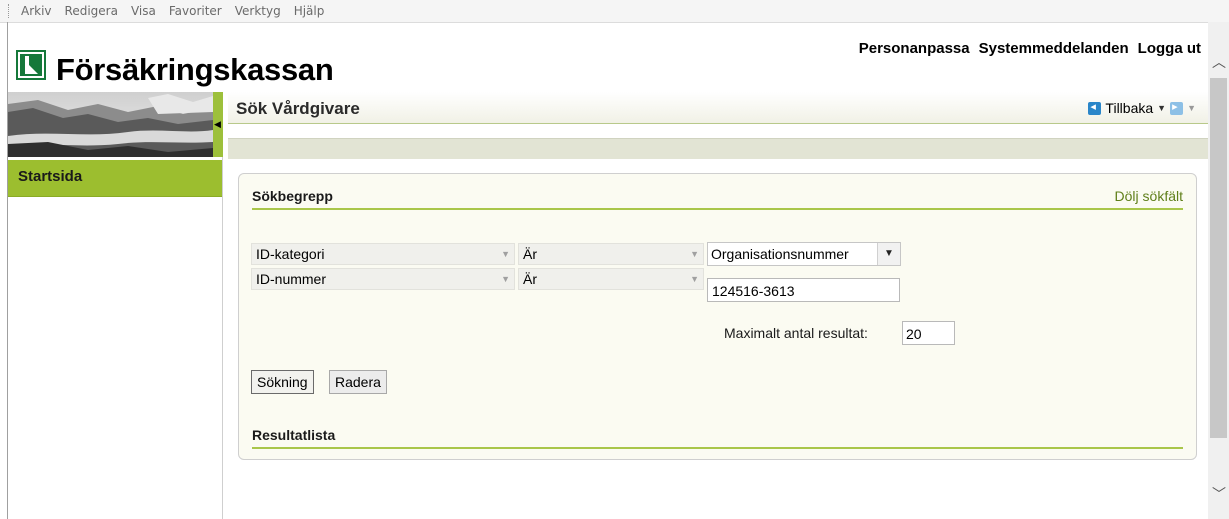  I want to click on criteria-field-value: ID-kategori, so click(290, 254).